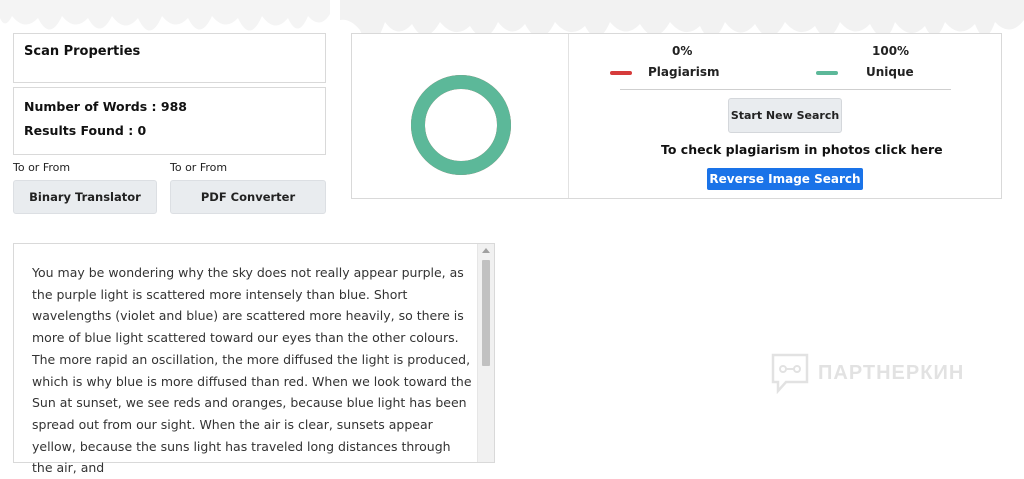  What do you see at coordinates (827, 73) in the screenshot?
I see `unique-legend-swatch` at bounding box center [827, 73].